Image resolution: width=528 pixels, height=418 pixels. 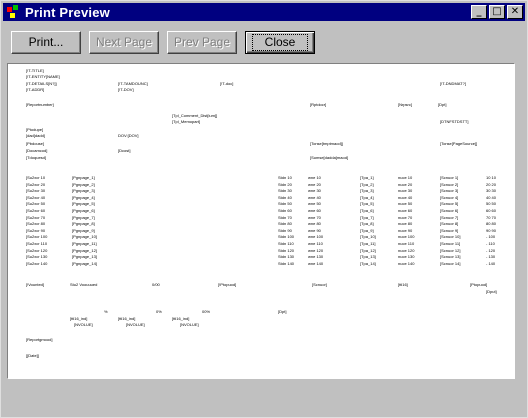 I want to click on table-cell: [Tpa_3], so click(x=367, y=191).